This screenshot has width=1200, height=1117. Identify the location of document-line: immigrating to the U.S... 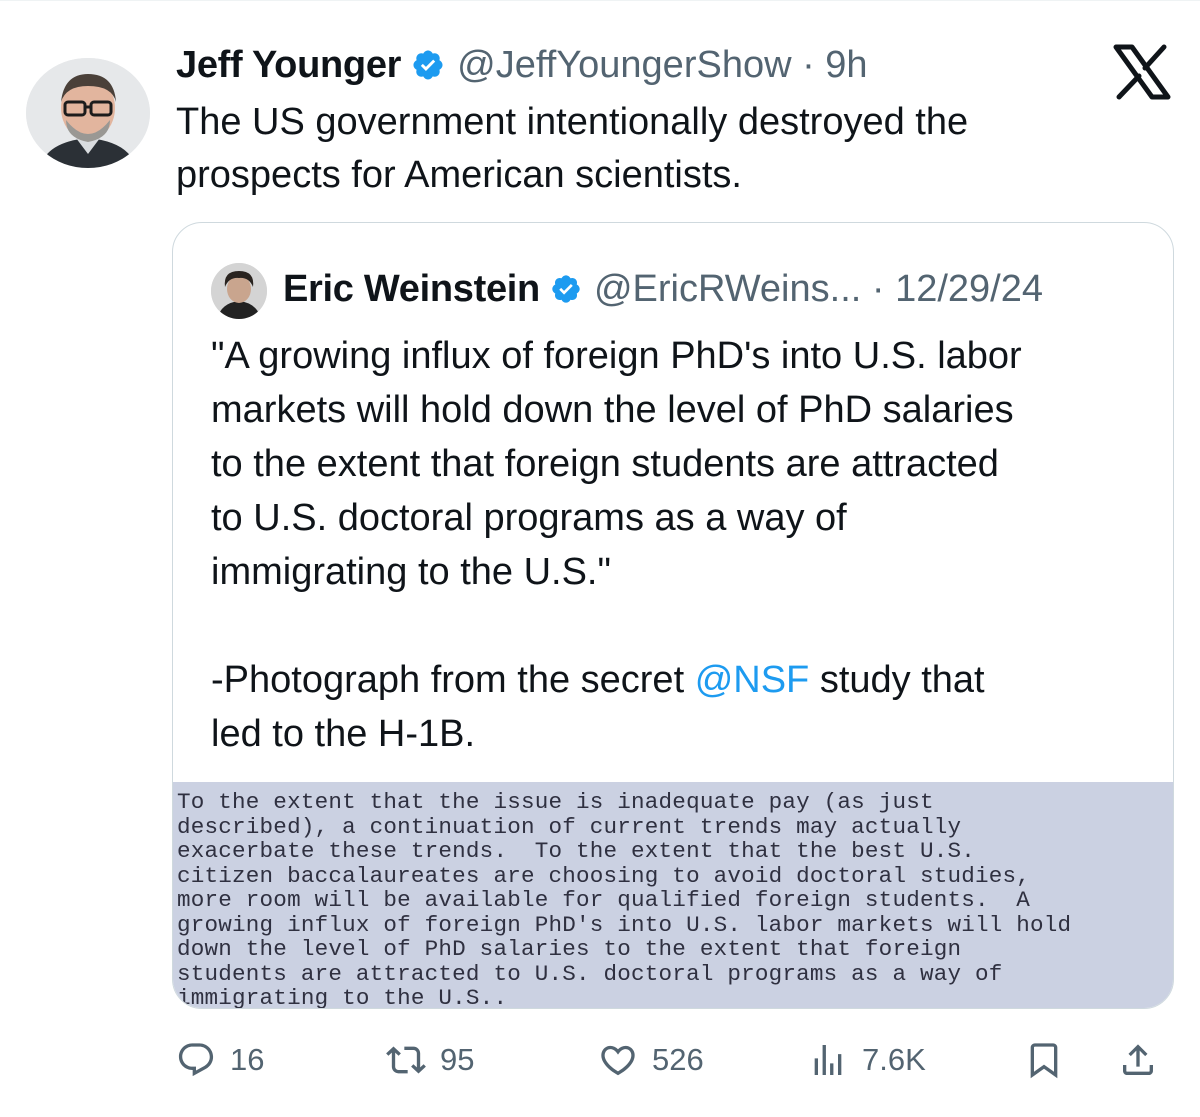
(342, 996).